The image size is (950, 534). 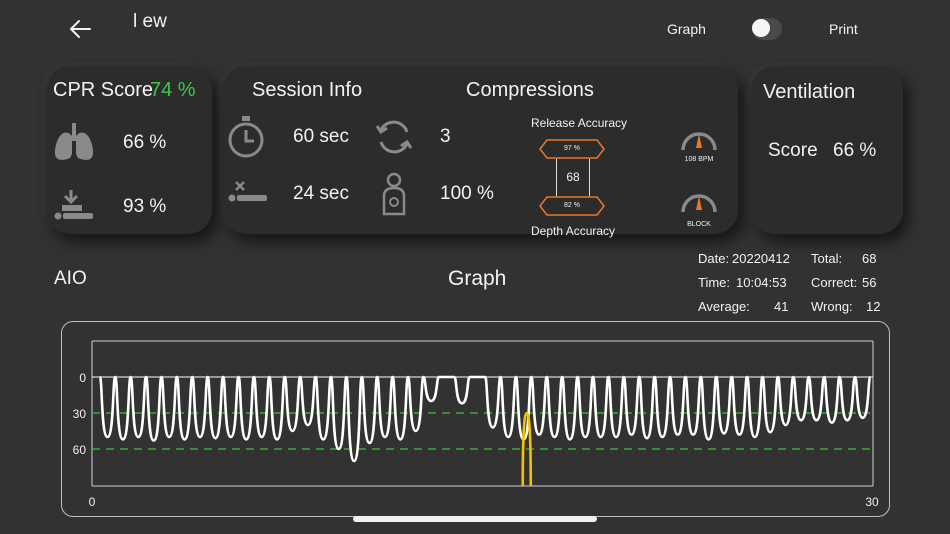 I want to click on cycle-icon, so click(x=394, y=139).